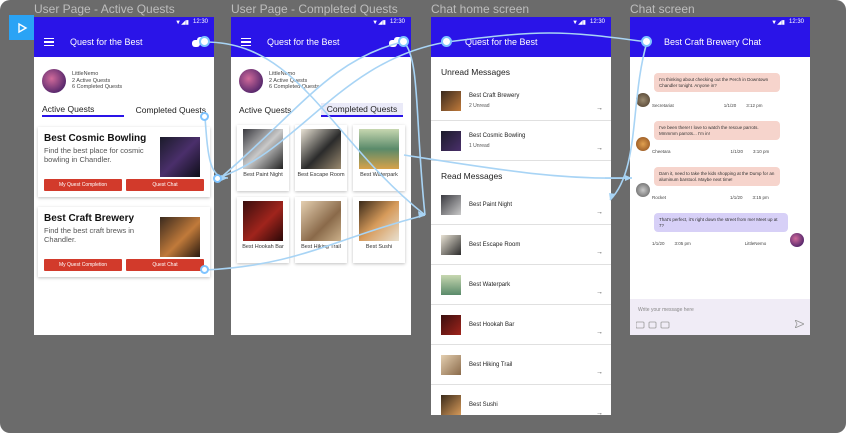 This screenshot has height=433, width=846. Describe the element at coordinates (492, 324) in the screenshot. I see `chat-name: Best Hookah Bar` at that location.